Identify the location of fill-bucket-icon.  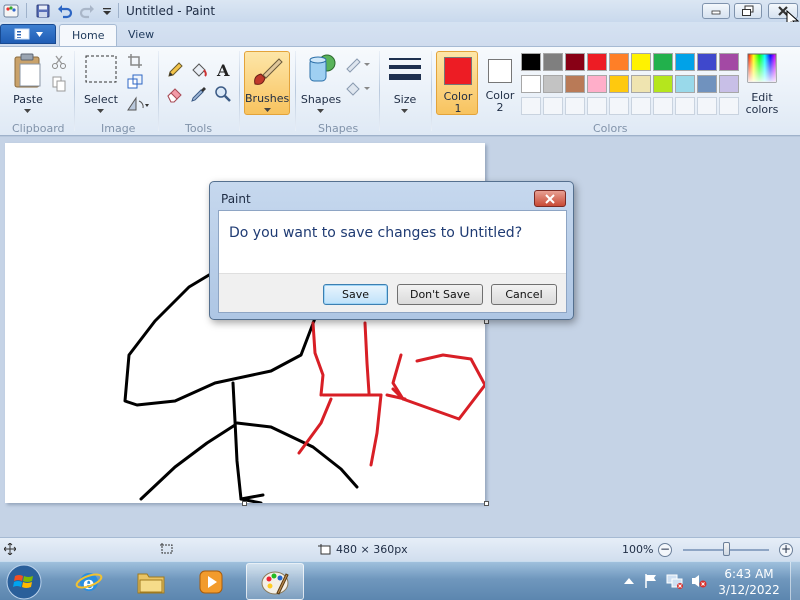
(199, 70).